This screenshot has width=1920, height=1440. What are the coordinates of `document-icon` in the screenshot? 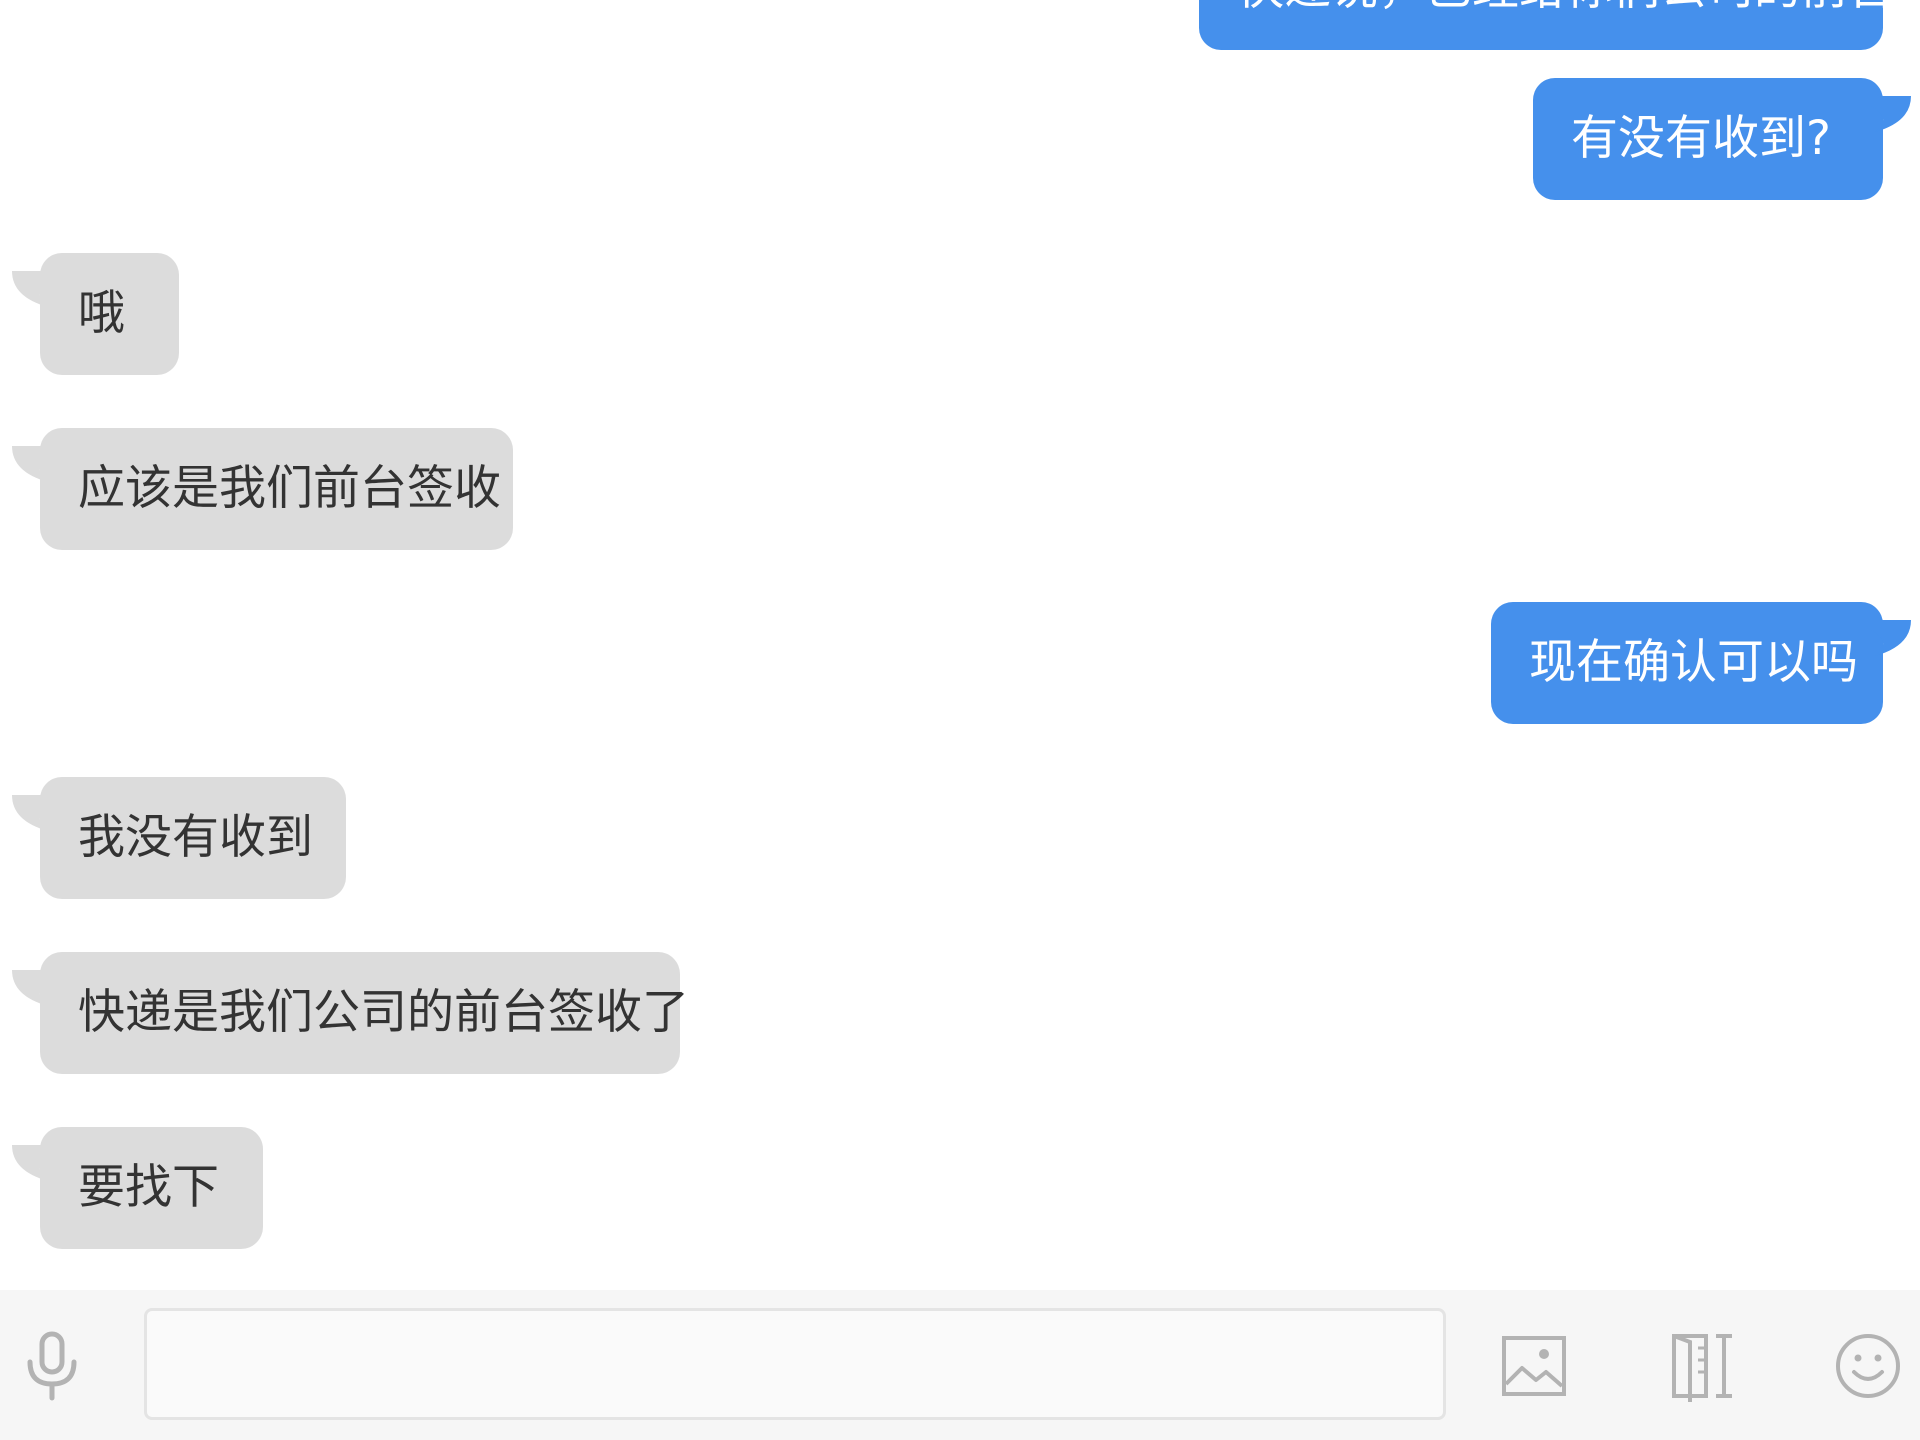 It's located at (1702, 1366).